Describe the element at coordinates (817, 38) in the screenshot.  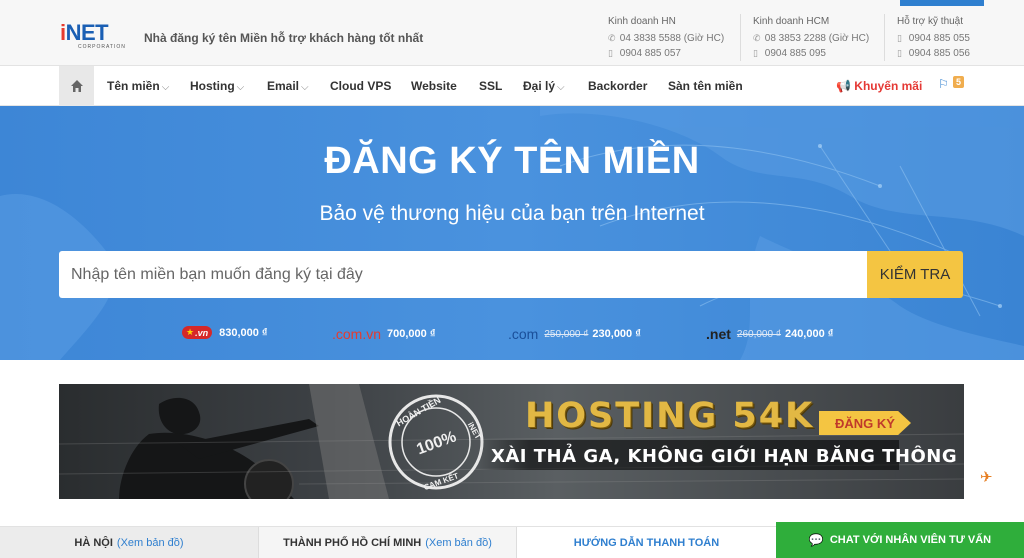
I see `contact-phone: 08 3853 2288 (Giờ HC)` at that location.